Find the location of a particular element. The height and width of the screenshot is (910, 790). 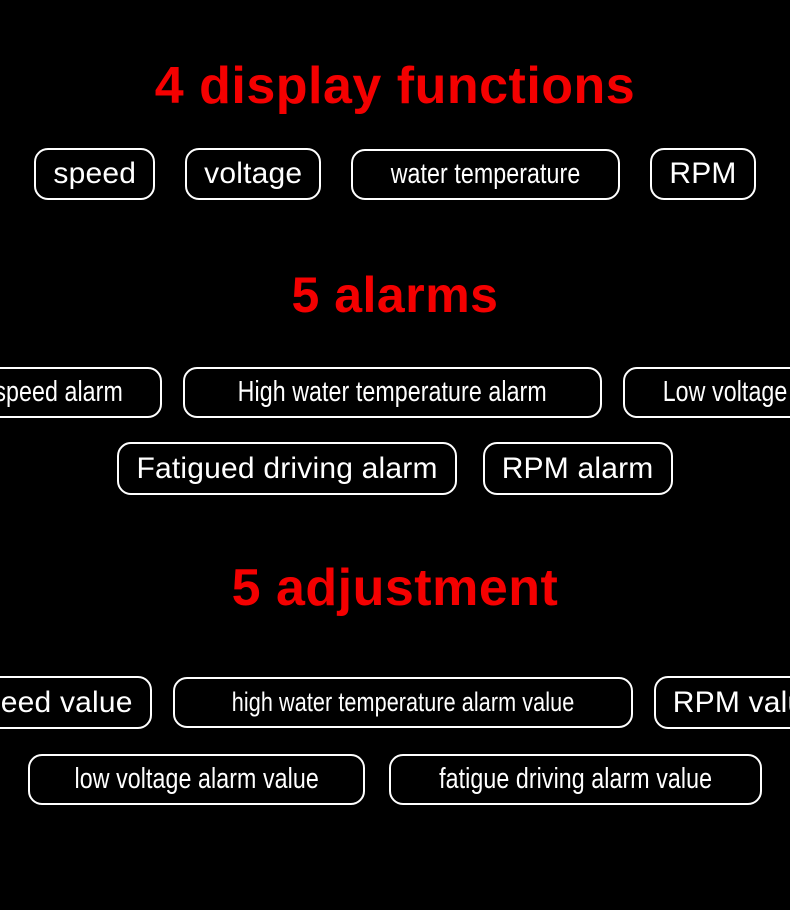

adjustment-pill-rpm-value: RPM value is located at coordinates (721, 702).